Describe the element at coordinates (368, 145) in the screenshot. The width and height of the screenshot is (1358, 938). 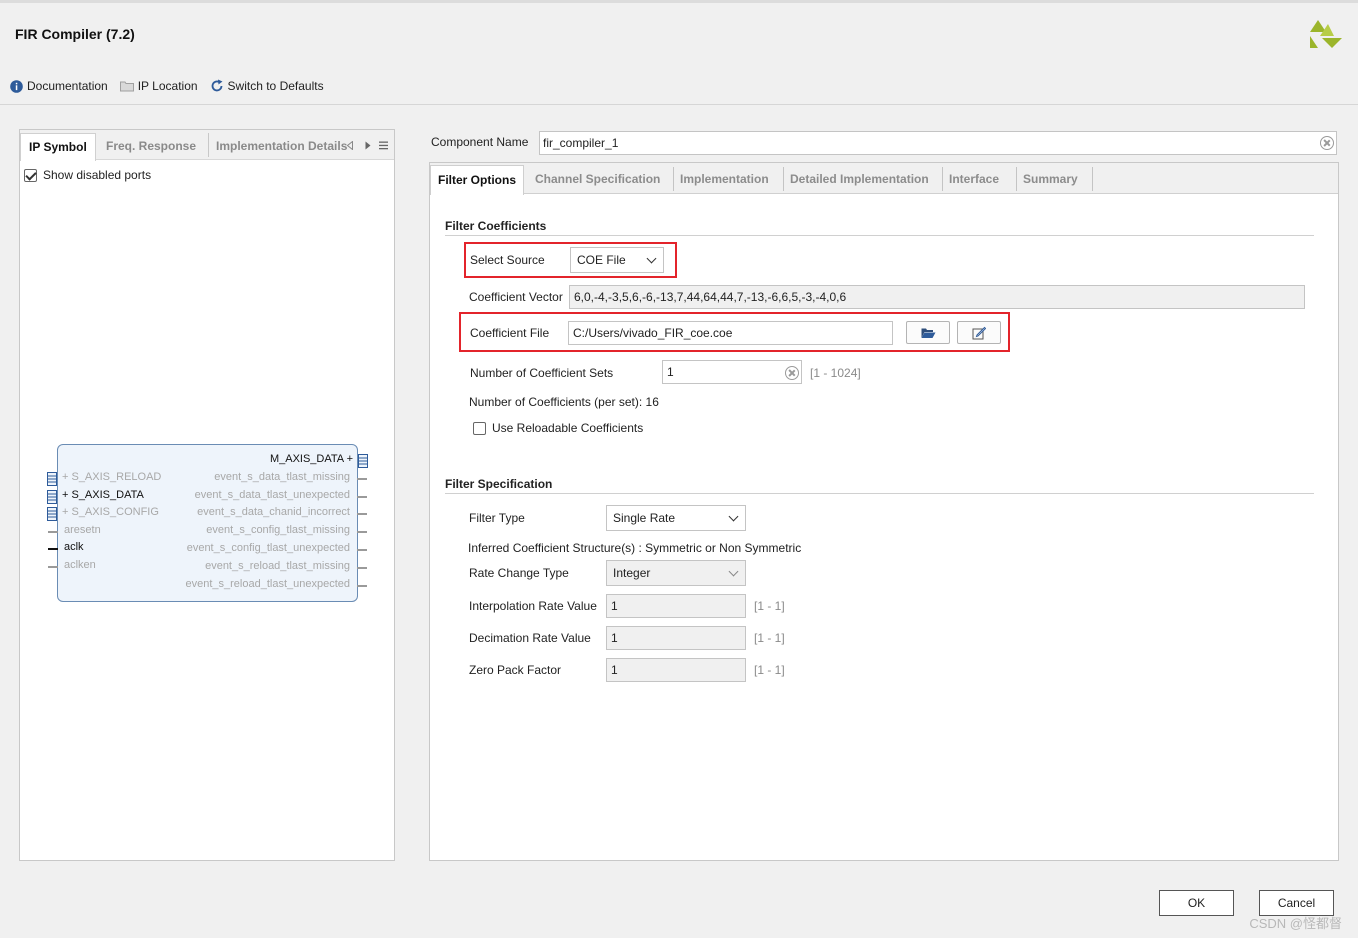
I see `tab-scroll-right-icon` at that location.